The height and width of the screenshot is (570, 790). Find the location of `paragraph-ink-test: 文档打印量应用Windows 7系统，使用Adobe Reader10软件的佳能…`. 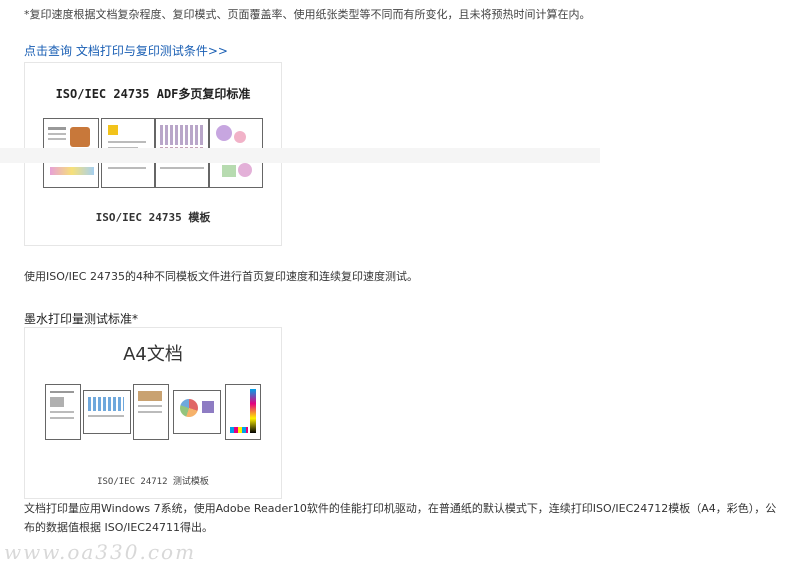

paragraph-ink-test: 文档打印量应用Windows 7系统，使用Adobe Reader10软件的佳能… is located at coordinates (400, 508).